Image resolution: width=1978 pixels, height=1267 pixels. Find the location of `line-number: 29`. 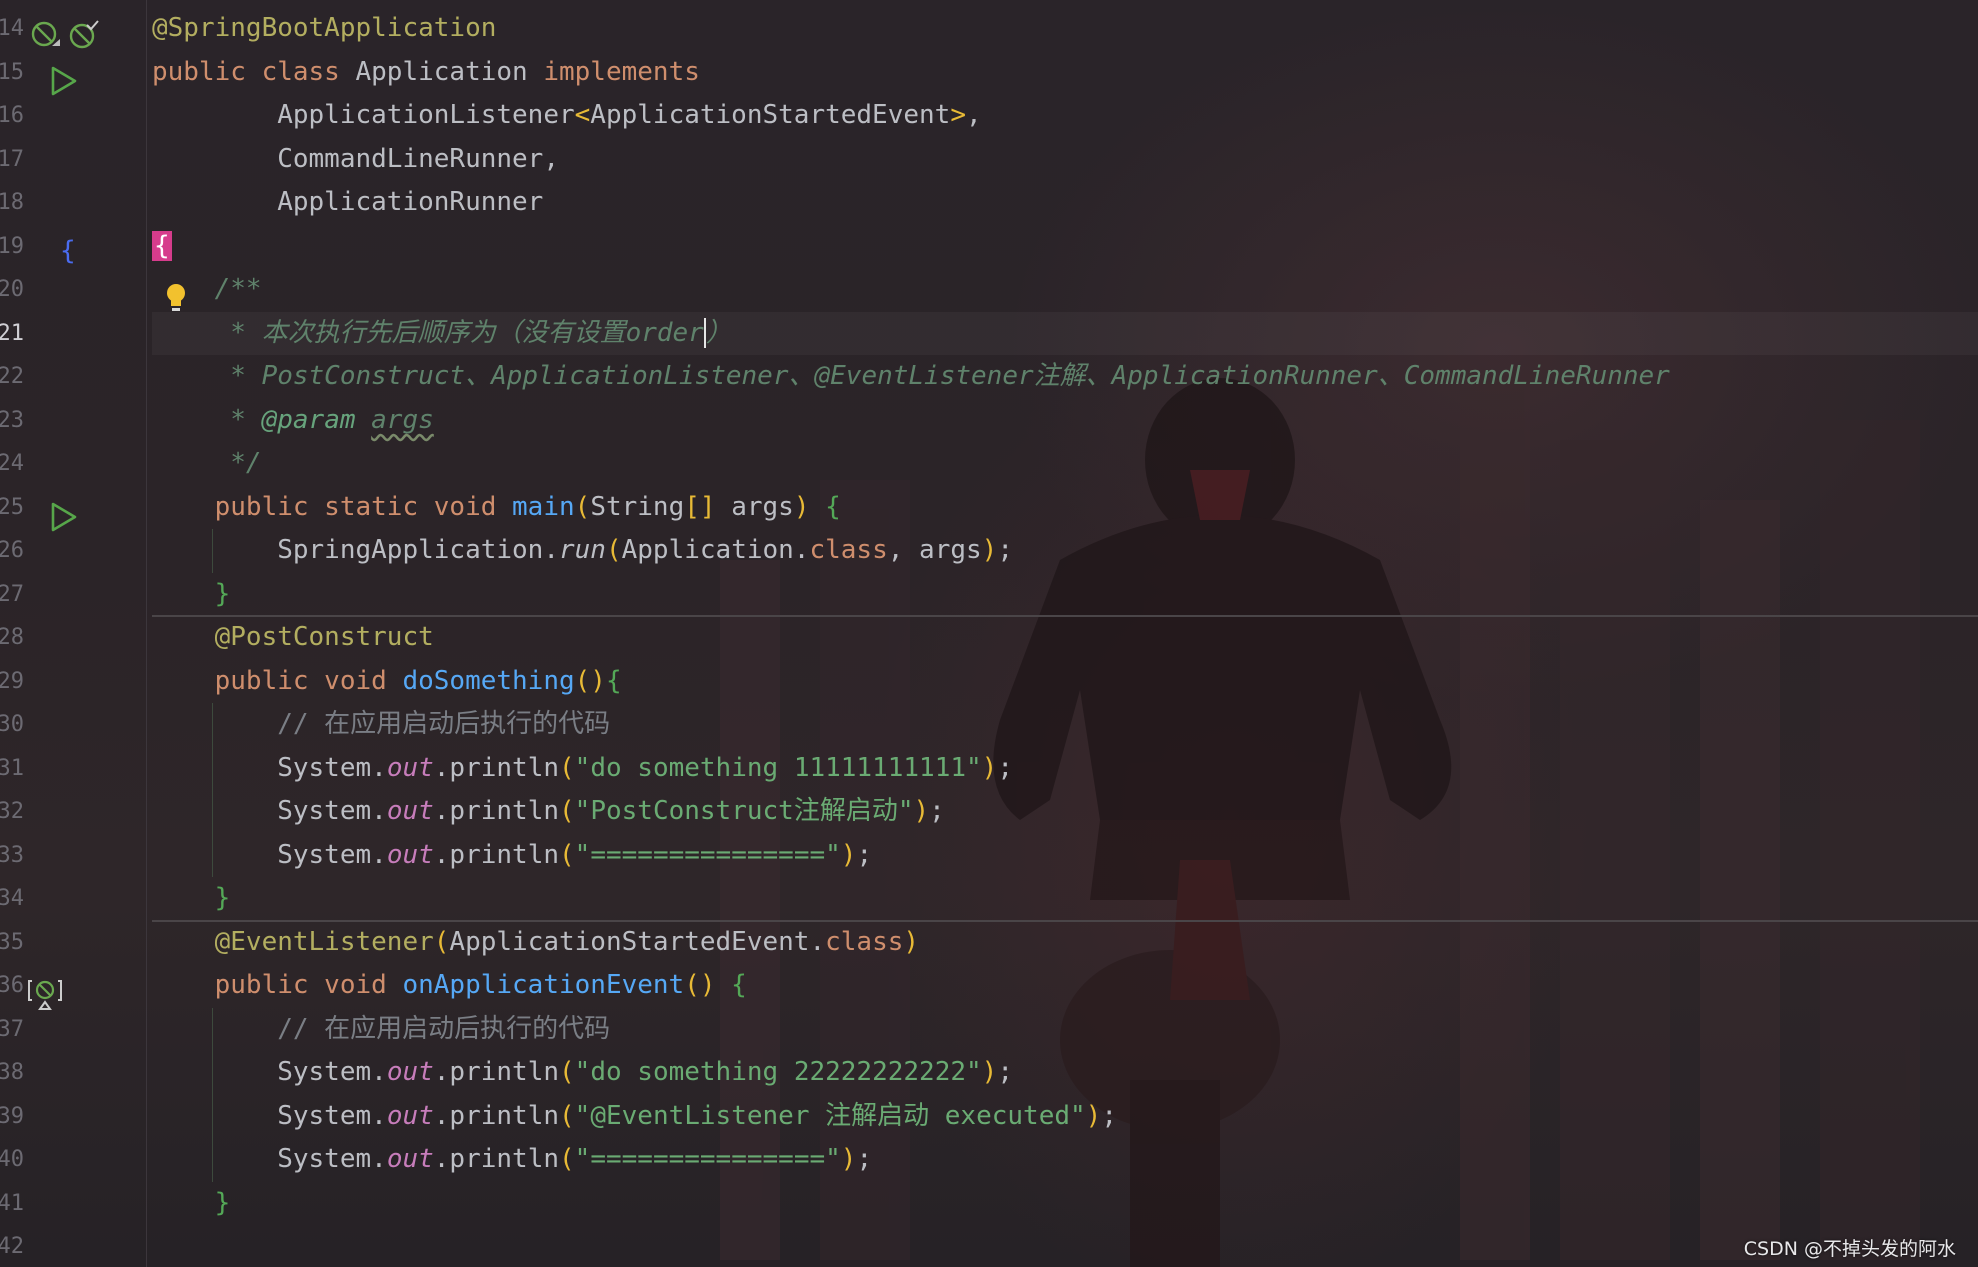

line-number: 29 is located at coordinates (12, 682).